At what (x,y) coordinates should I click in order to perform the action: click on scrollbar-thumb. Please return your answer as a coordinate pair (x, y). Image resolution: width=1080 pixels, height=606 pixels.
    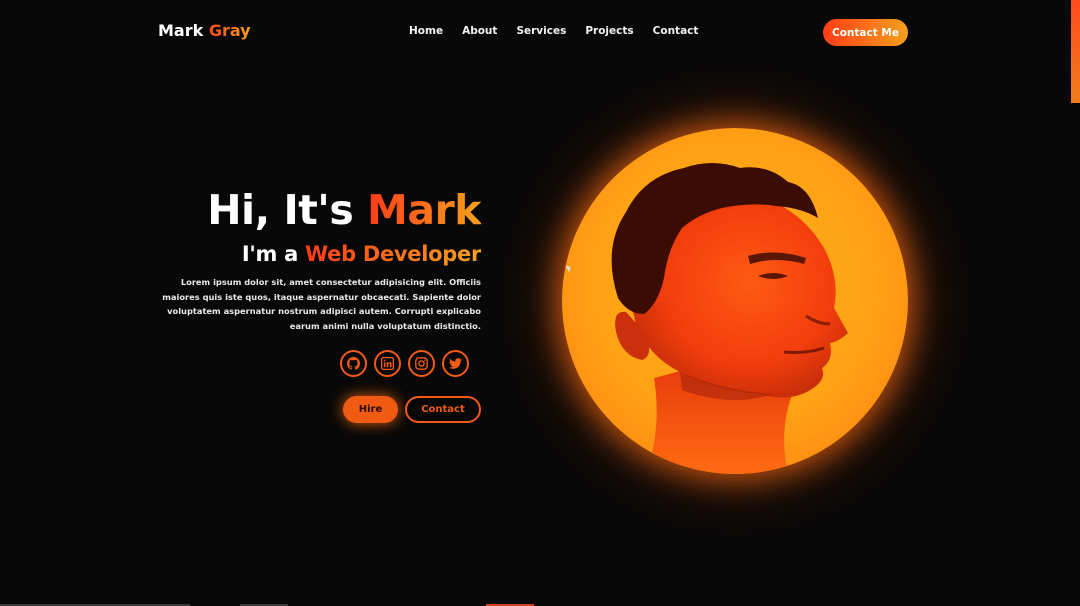
    Looking at the image, I should click on (1075, 51).